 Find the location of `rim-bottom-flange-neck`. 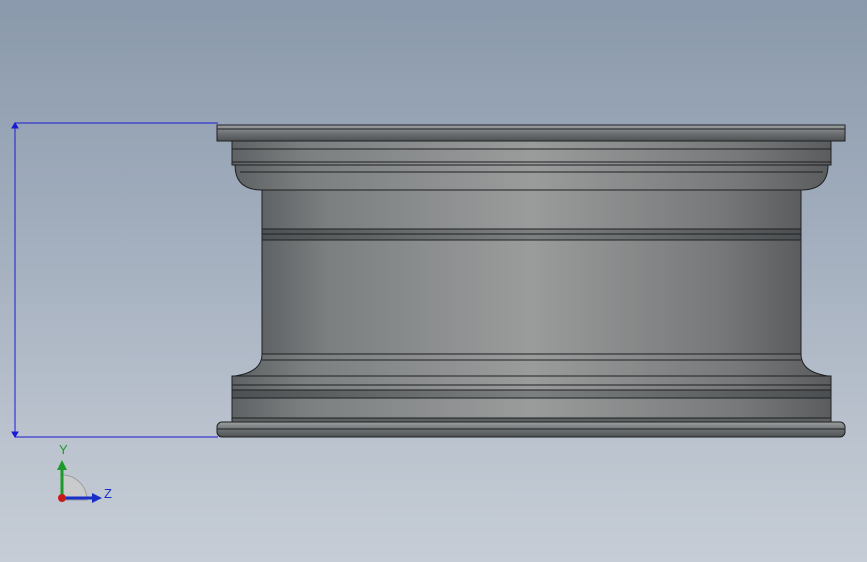

rim-bottom-flange-neck is located at coordinates (531, 420).